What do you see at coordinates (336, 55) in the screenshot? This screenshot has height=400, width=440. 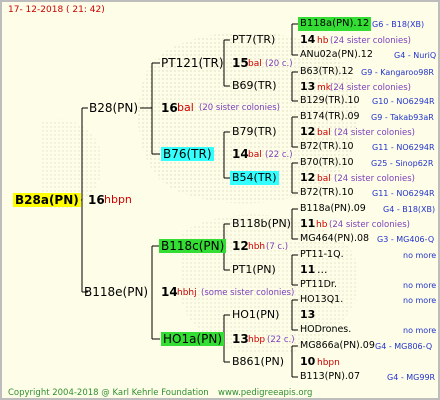 I see `ancestor-row-name: ANu02a(PN).12` at bounding box center [336, 55].